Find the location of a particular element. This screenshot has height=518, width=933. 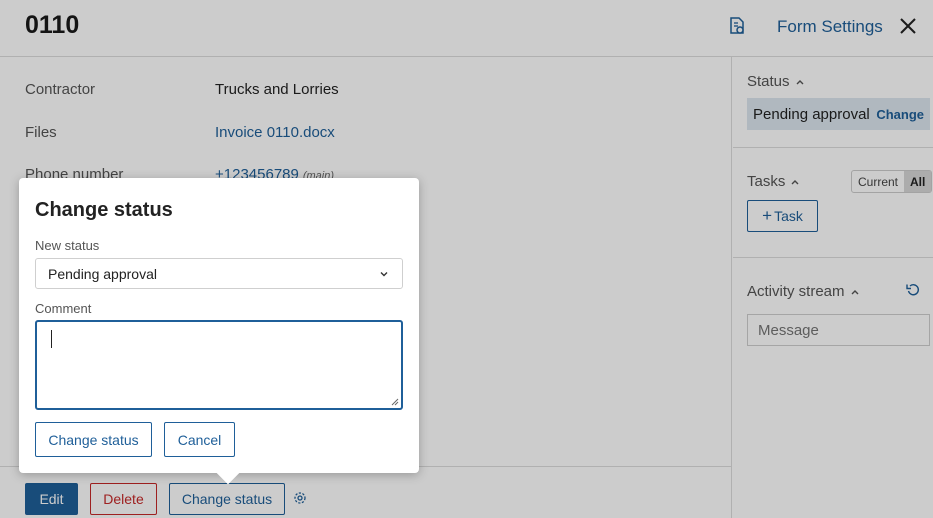

comment-label: Comment is located at coordinates (63, 308).